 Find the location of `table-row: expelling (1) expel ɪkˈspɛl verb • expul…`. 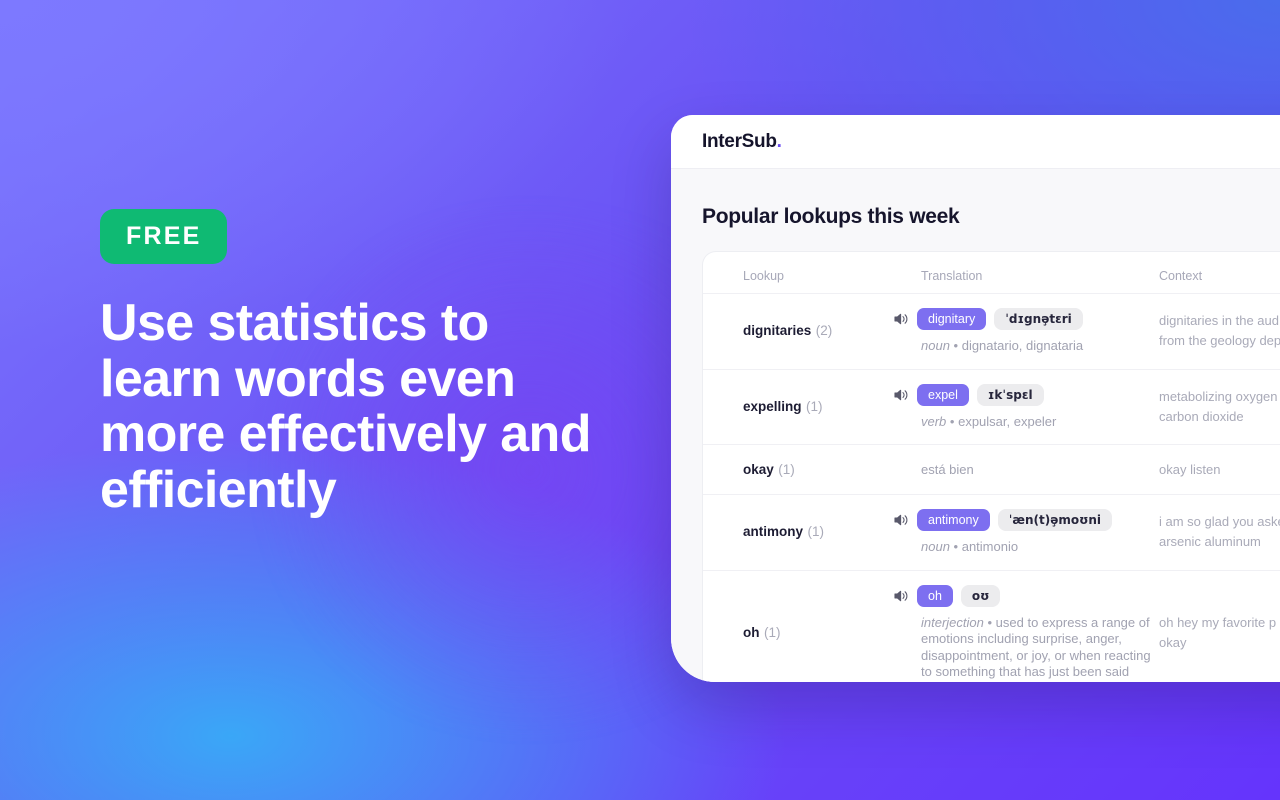

table-row: expelling (1) expel ɪkˈspɛl verb • expul… is located at coordinates (991, 406).